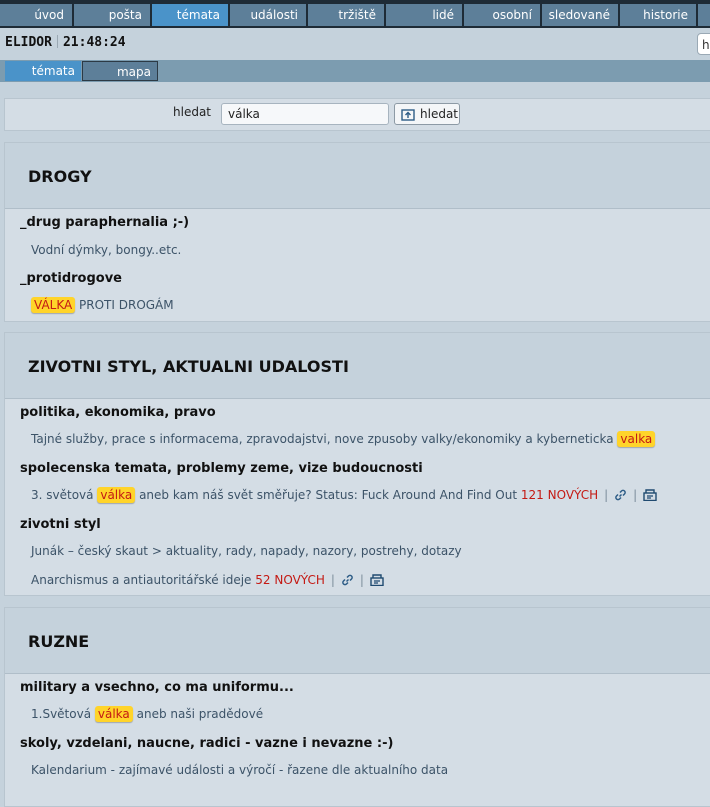 This screenshot has width=710, height=807. I want to click on subtab-topics: témata, so click(43, 71).